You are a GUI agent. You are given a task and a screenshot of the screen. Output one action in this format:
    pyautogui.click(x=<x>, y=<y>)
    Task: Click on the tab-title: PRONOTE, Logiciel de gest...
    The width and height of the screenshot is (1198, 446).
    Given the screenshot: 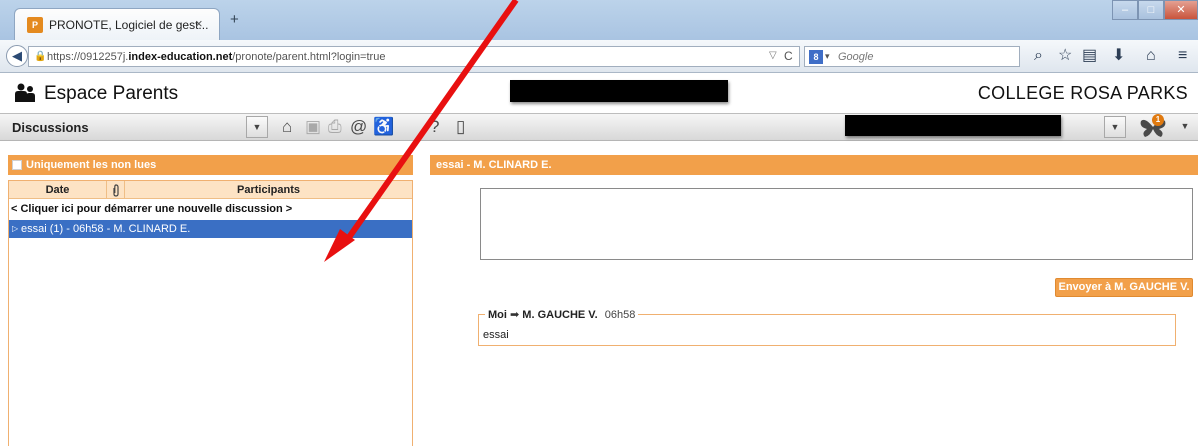 What is the action you would take?
    pyautogui.click(x=129, y=25)
    